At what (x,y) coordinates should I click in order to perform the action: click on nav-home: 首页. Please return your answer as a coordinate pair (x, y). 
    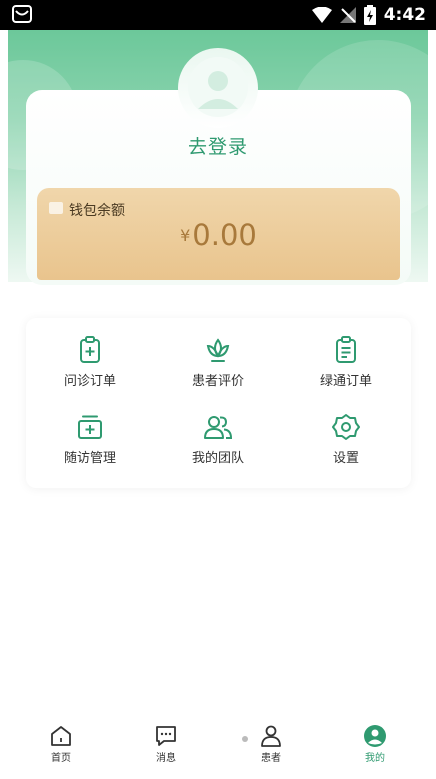
    Looking at the image, I should click on (61, 744).